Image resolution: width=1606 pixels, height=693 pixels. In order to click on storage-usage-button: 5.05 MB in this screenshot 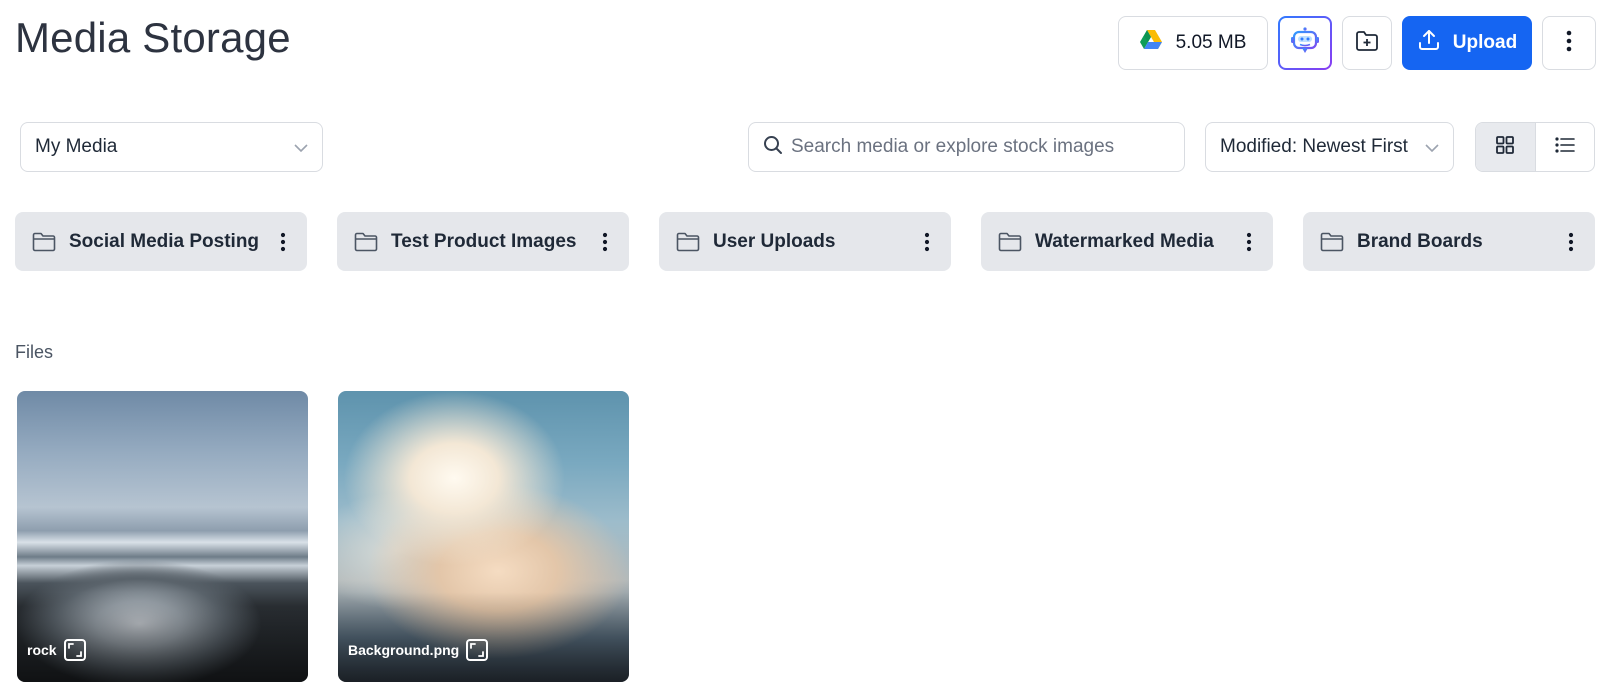, I will do `click(1193, 43)`.